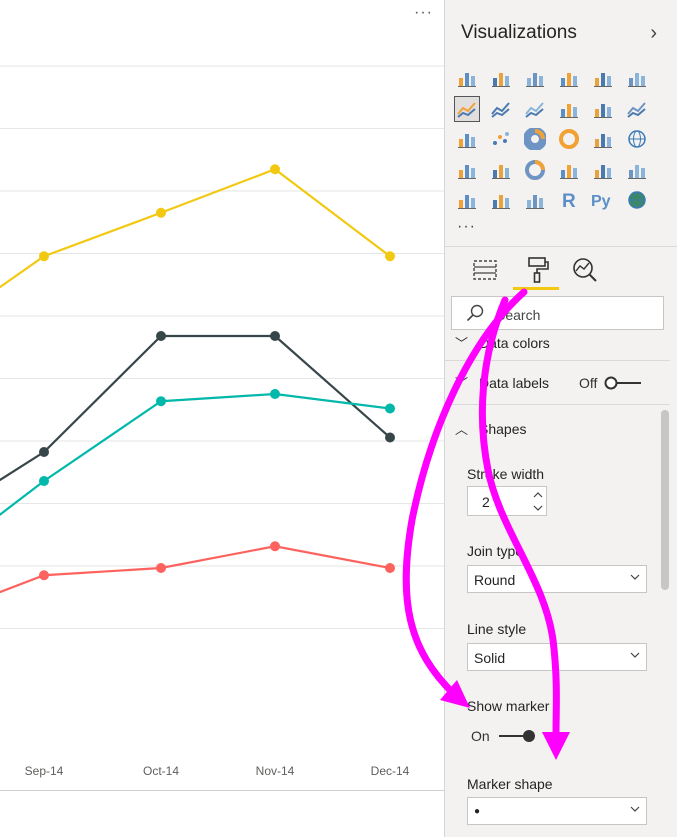  Describe the element at coordinates (467, 78) in the screenshot. I see `stacked-bar-icon` at that location.